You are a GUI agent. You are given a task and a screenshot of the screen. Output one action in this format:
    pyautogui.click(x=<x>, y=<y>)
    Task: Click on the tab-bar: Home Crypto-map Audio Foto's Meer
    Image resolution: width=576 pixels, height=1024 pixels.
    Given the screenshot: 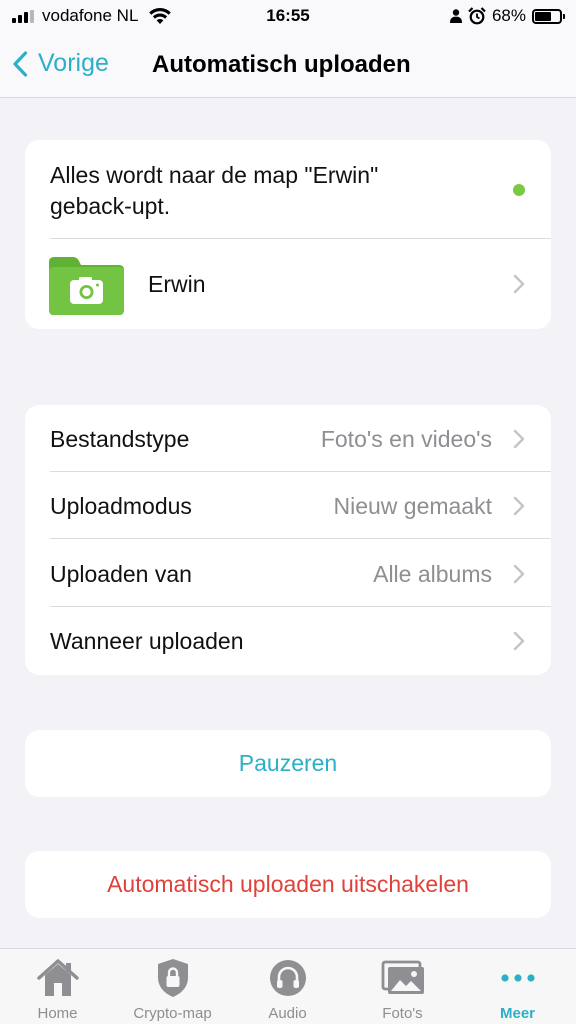 What is the action you would take?
    pyautogui.click(x=288, y=986)
    